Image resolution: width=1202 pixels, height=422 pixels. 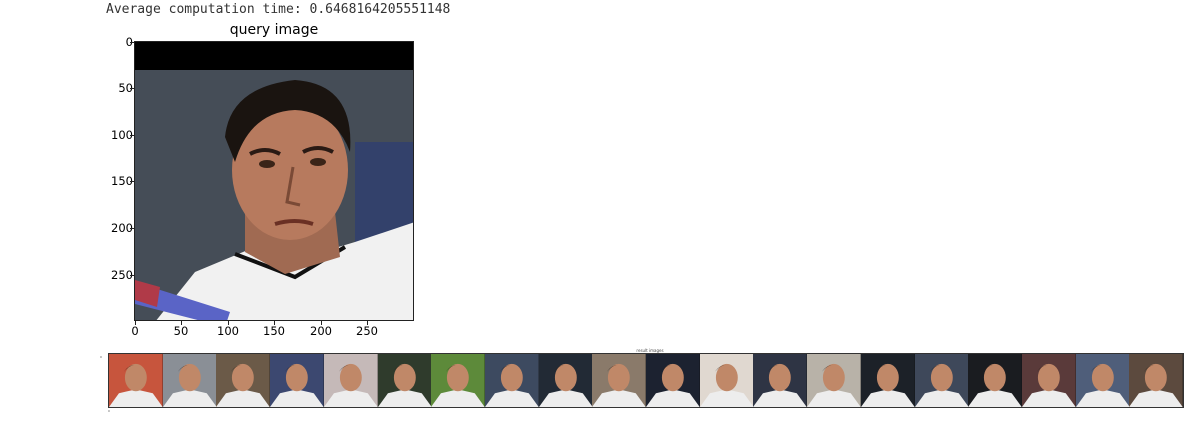 What do you see at coordinates (228, 331) in the screenshot?
I see `query-xtick-label: 100` at bounding box center [228, 331].